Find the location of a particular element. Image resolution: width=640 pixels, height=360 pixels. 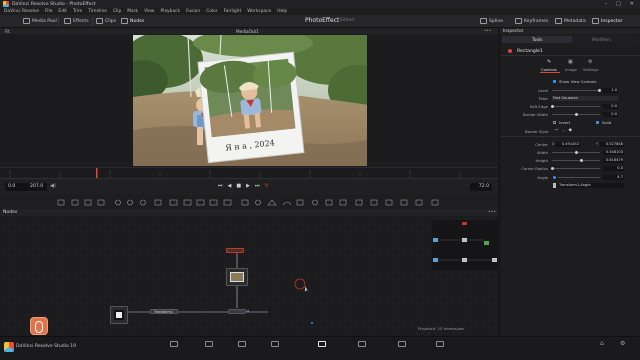

deliver2-page-icon is located at coordinates (440, 344).